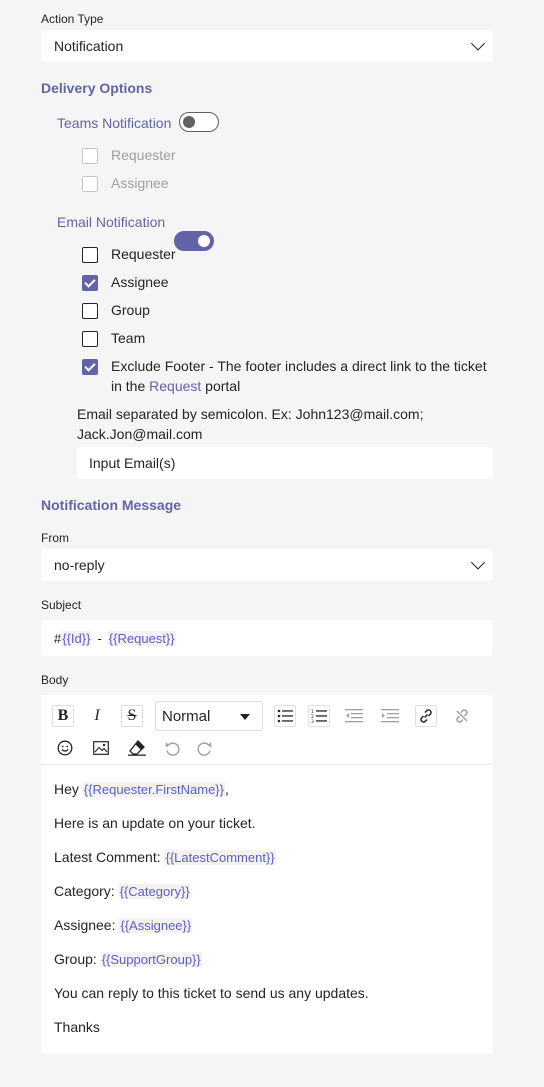  Describe the element at coordinates (79, 565) in the screenshot. I see `from-value: no-reply` at that location.